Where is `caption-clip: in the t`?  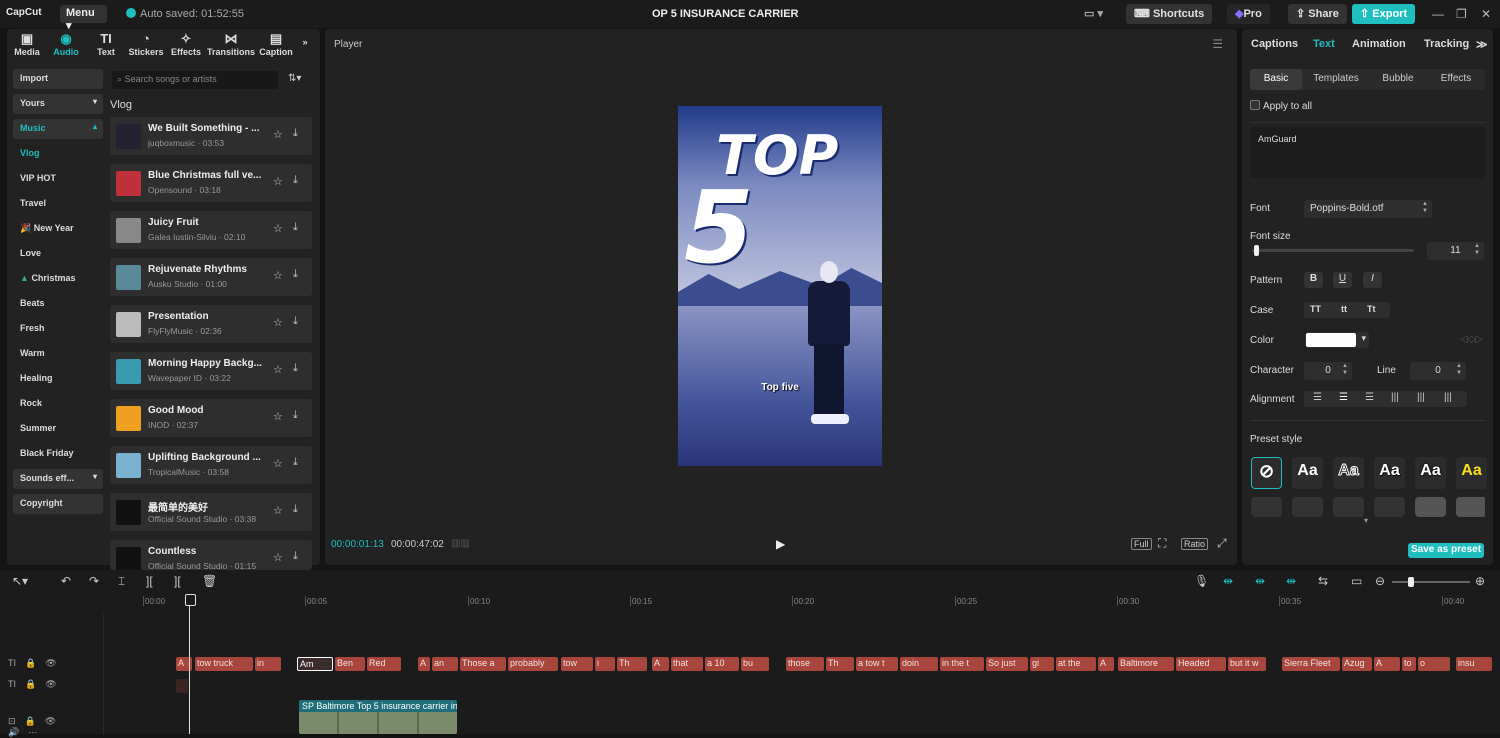 caption-clip: in the t is located at coordinates (962, 664).